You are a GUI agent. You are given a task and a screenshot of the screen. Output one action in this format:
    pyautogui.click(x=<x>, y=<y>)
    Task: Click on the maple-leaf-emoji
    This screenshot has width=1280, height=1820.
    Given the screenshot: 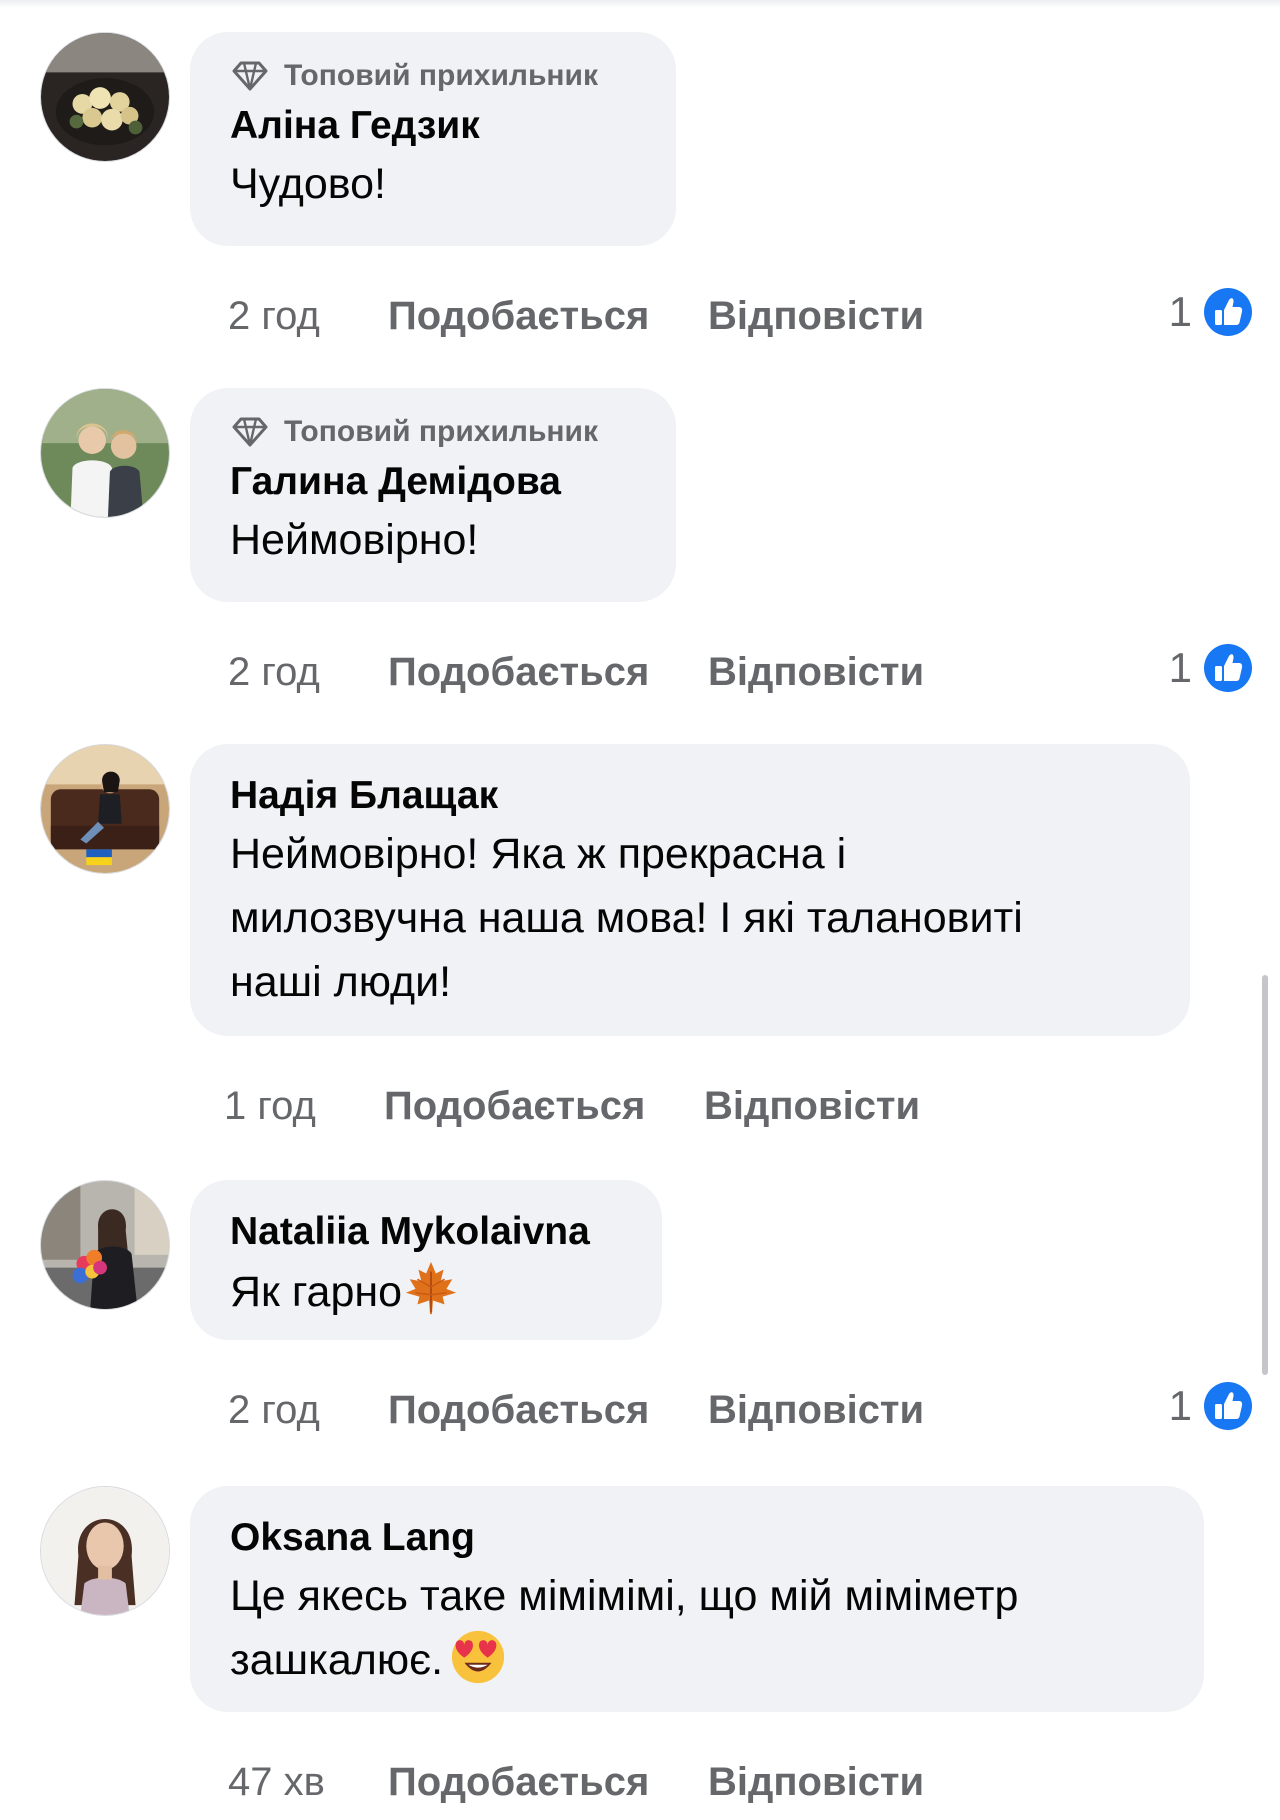 What is the action you would take?
    pyautogui.click(x=431, y=1288)
    